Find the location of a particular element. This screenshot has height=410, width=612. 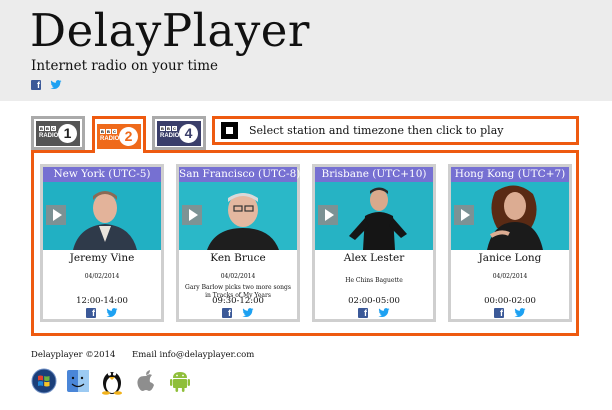

broadcast-time: 12:00-14:00 is located at coordinates (102, 301).